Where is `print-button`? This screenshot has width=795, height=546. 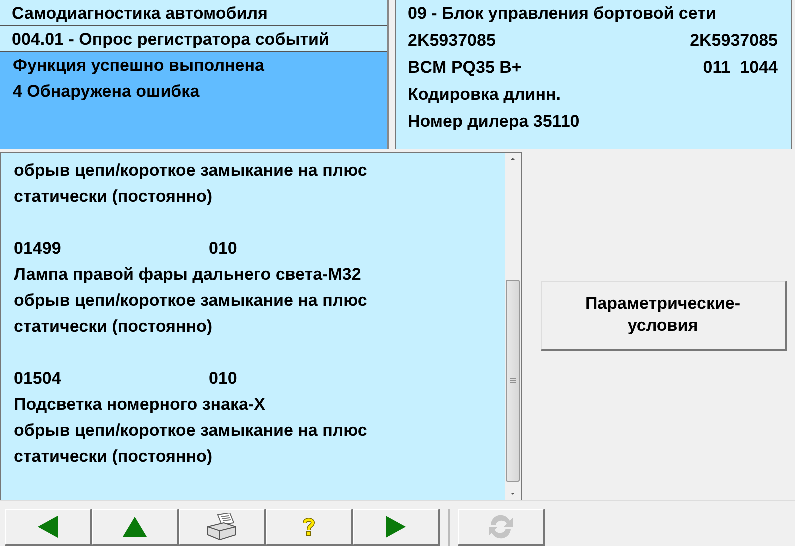 print-button is located at coordinates (222, 527).